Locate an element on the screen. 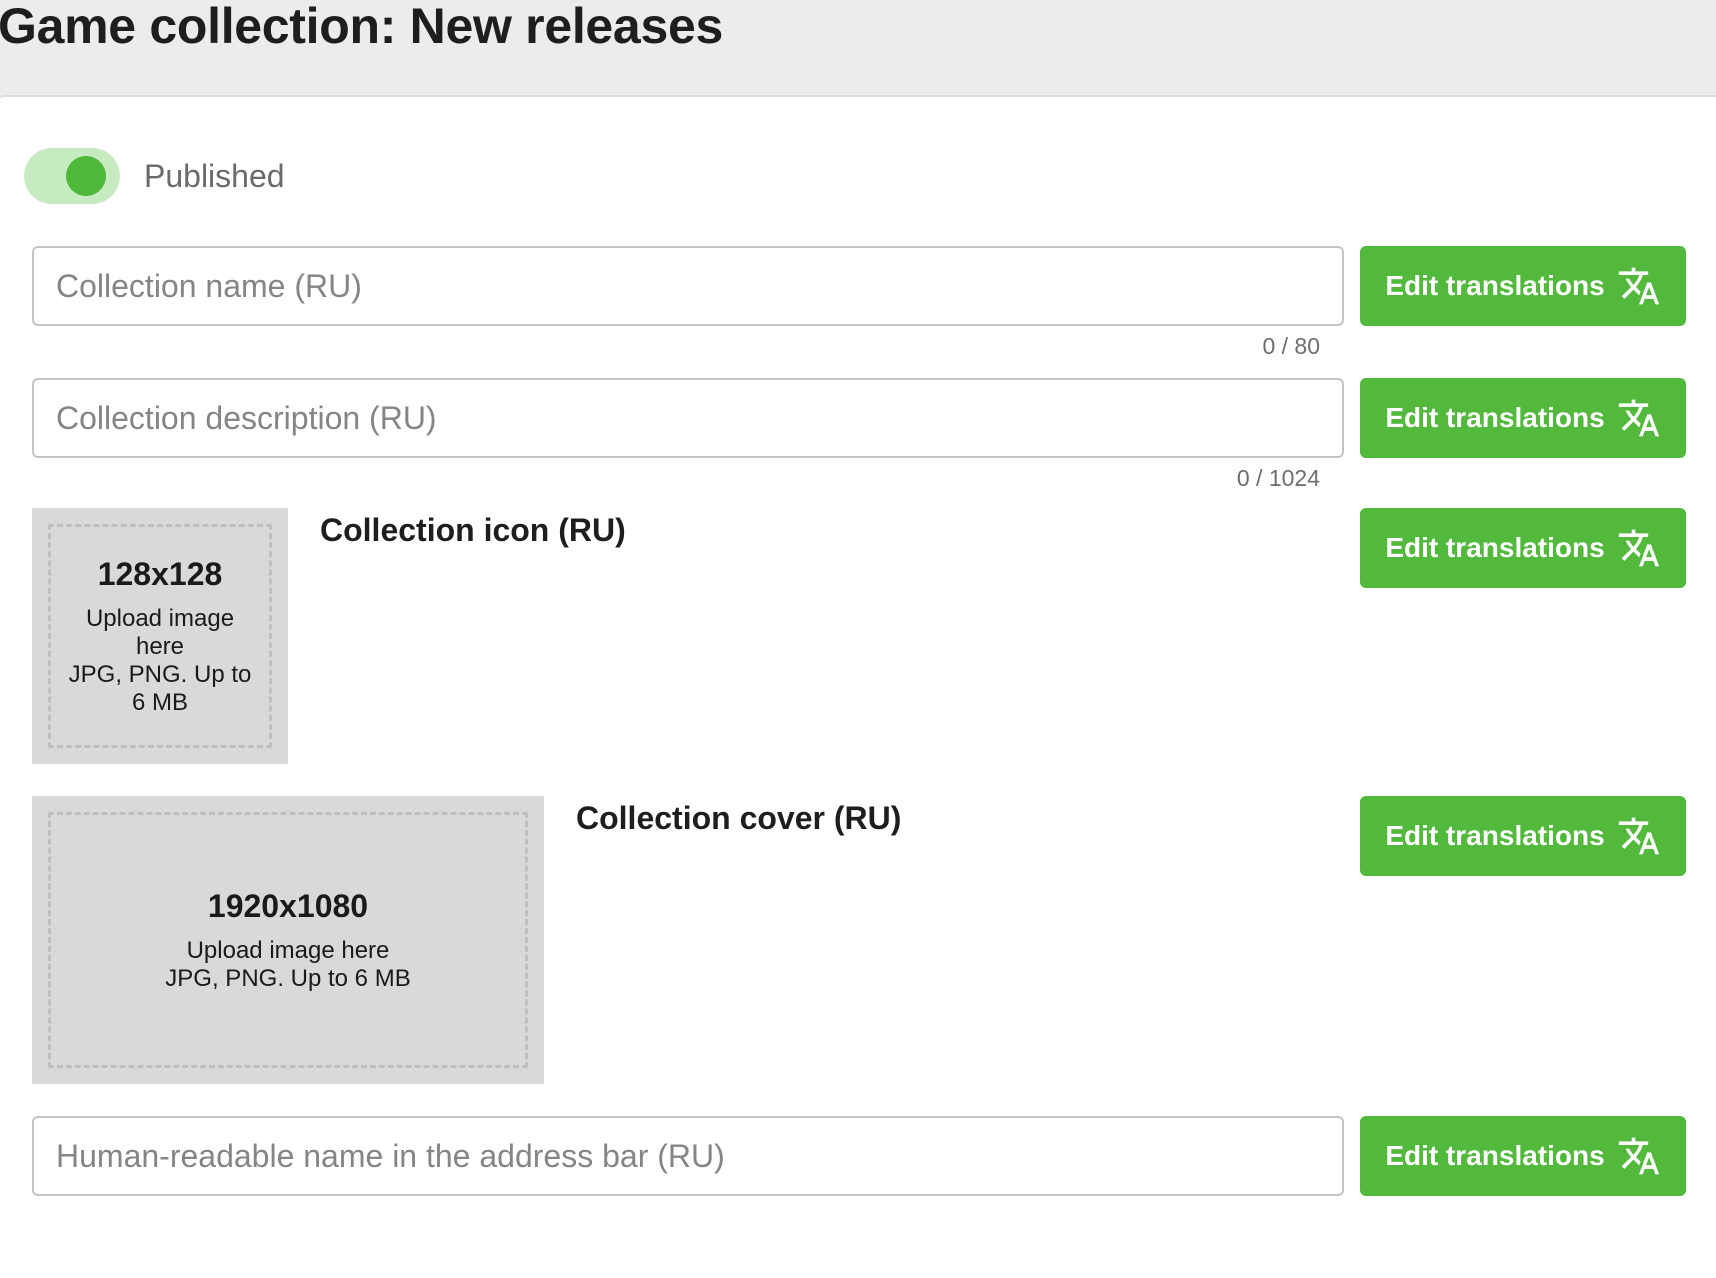 Image resolution: width=1716 pixels, height=1278 pixels. collection-description-counter: 0 / 1024 is located at coordinates (1278, 478).